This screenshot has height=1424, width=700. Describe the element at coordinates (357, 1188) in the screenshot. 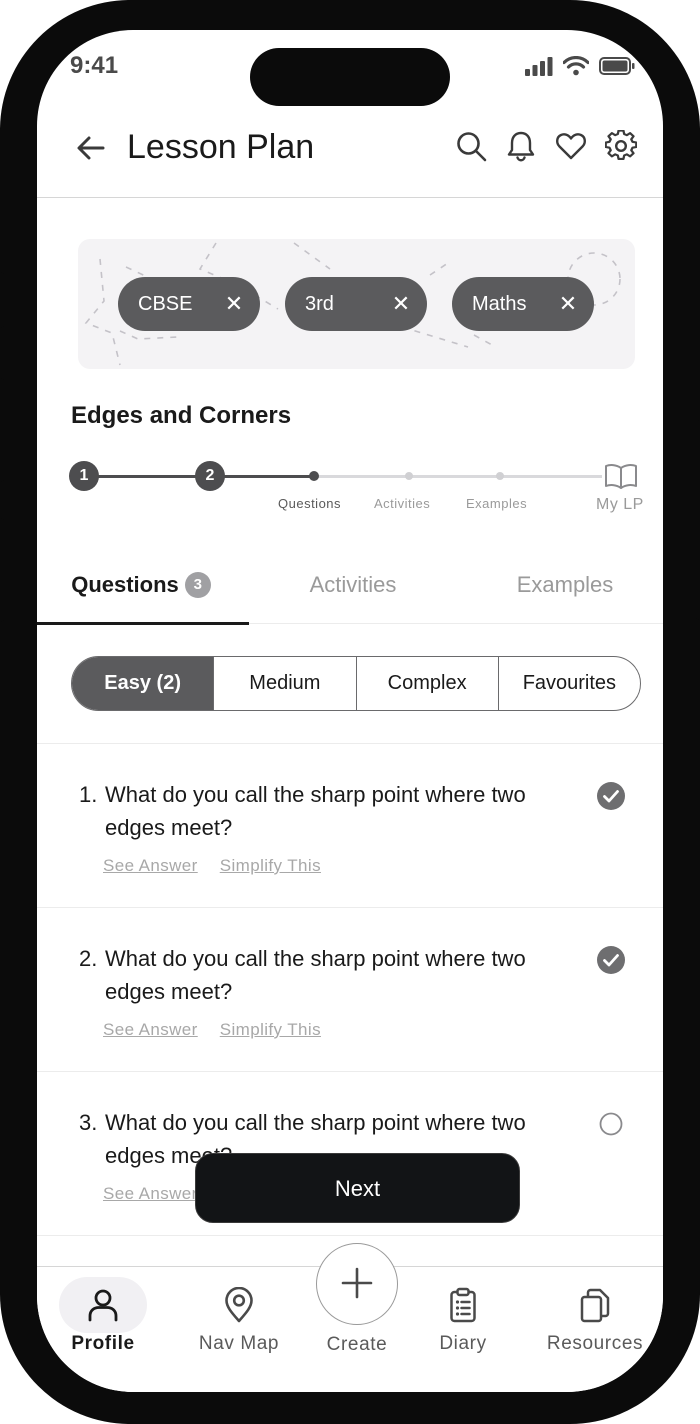

I see `next-button: Next` at that location.